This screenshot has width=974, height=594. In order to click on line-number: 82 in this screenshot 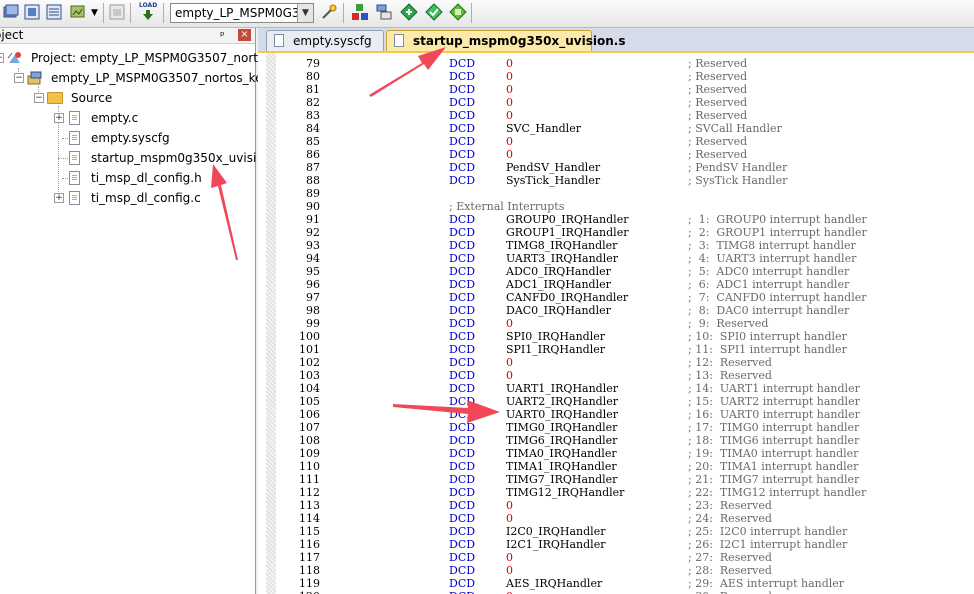, I will do `click(313, 102)`.